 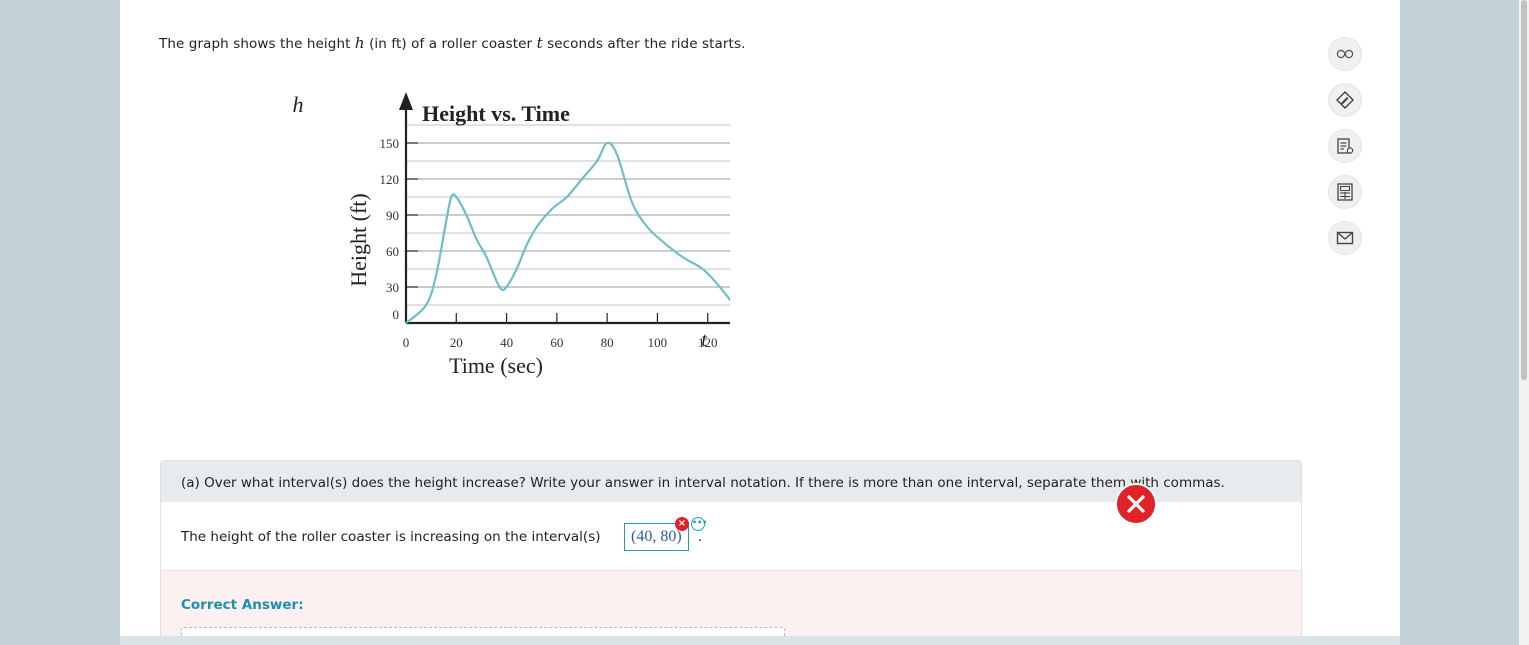 I want to click on pencil-tag-icon, so click(x=1345, y=100).